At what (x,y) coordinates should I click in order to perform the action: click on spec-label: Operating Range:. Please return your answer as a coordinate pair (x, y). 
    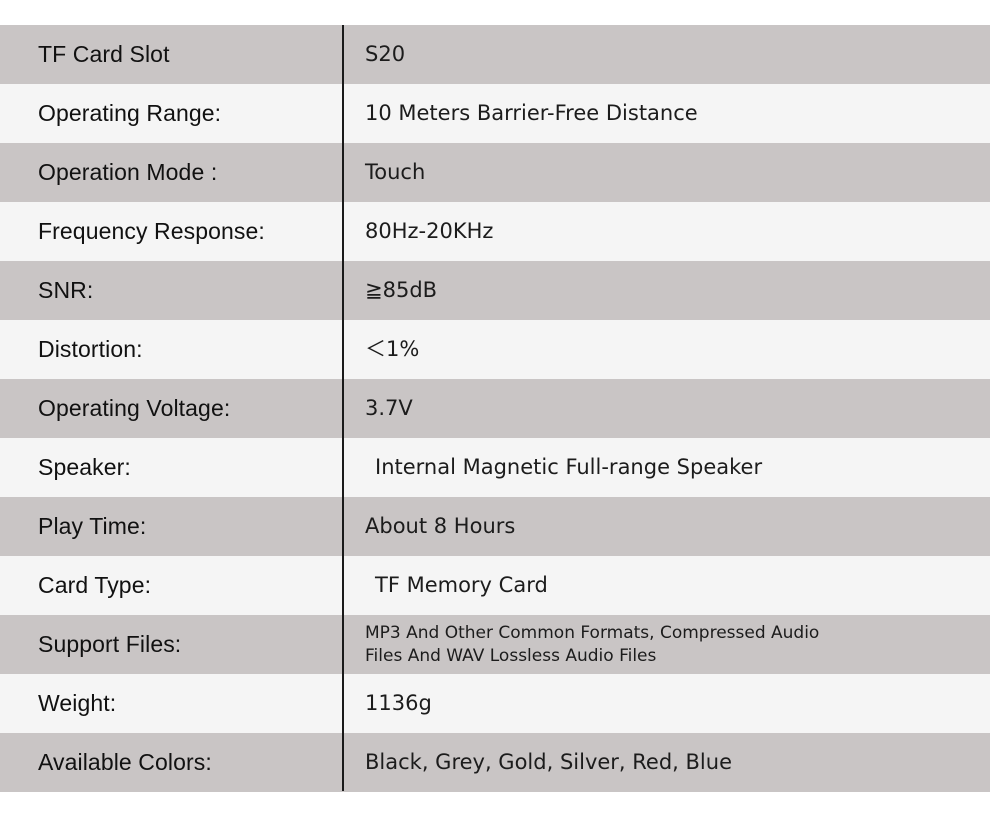
    Looking at the image, I should click on (130, 113).